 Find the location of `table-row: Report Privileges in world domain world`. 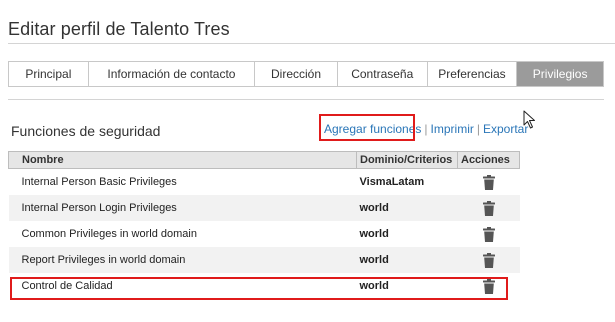

table-row: Report Privileges in world domain world is located at coordinates (264, 260).